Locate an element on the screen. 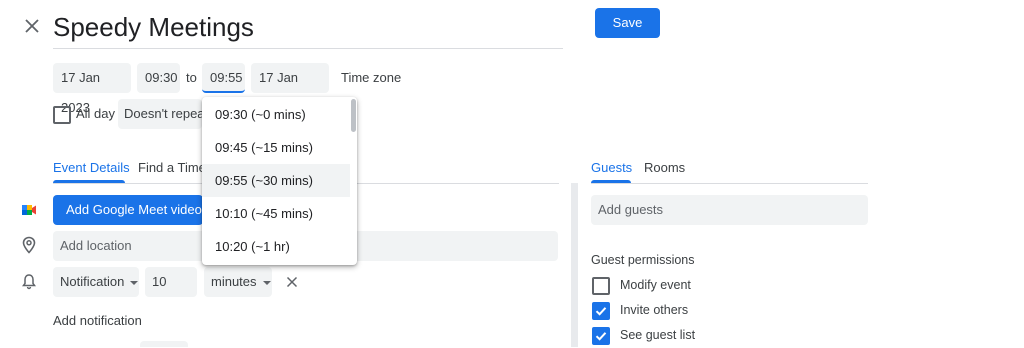 The height and width of the screenshot is (348, 1024). time-option: 10:10 (~45 mins) is located at coordinates (276, 213).